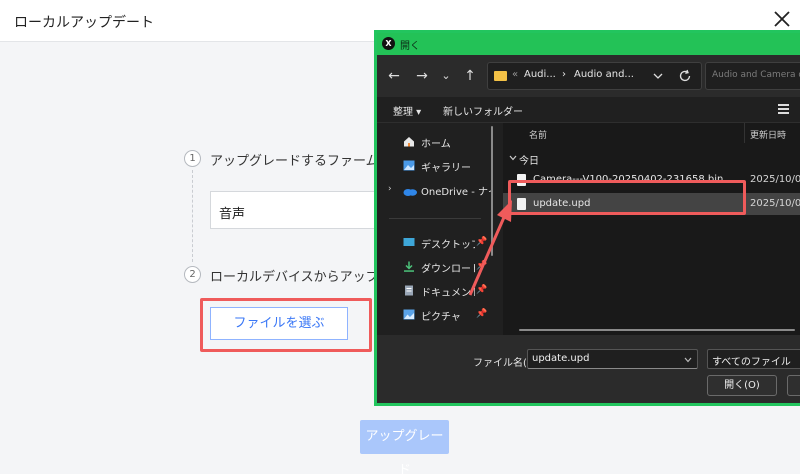 The height and width of the screenshot is (474, 800). What do you see at coordinates (651, 204) in the screenshot?
I see `file-row-selected: update.upd 2025/10/01` at bounding box center [651, 204].